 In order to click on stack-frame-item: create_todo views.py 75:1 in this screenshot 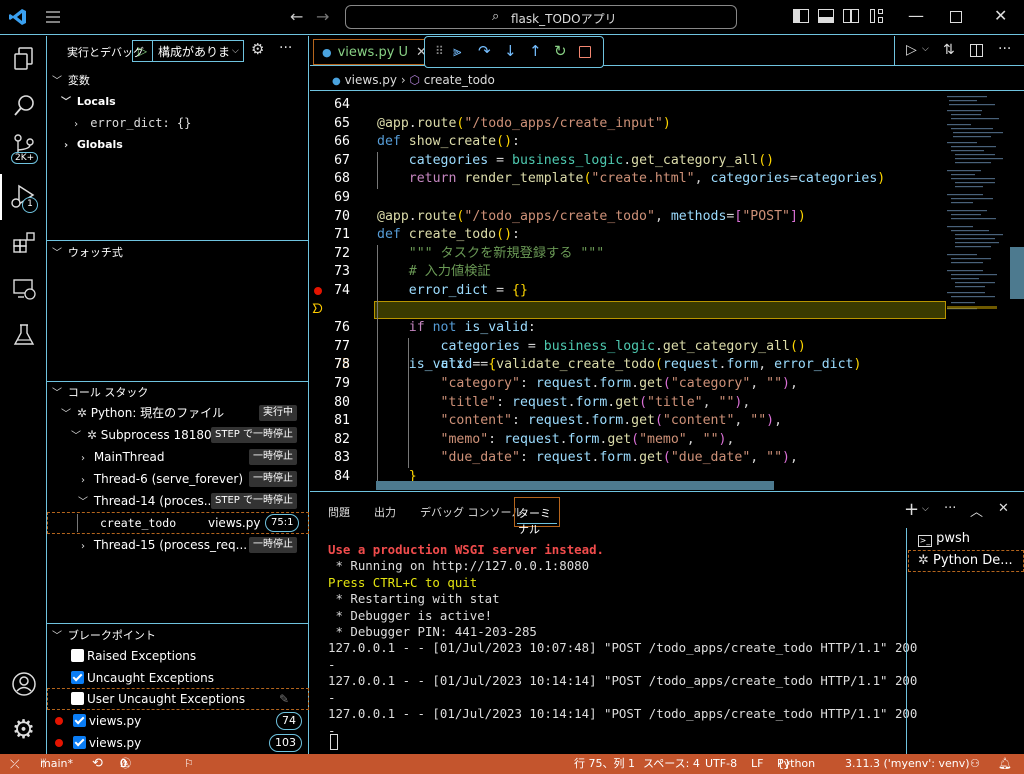, I will do `click(178, 523)`.